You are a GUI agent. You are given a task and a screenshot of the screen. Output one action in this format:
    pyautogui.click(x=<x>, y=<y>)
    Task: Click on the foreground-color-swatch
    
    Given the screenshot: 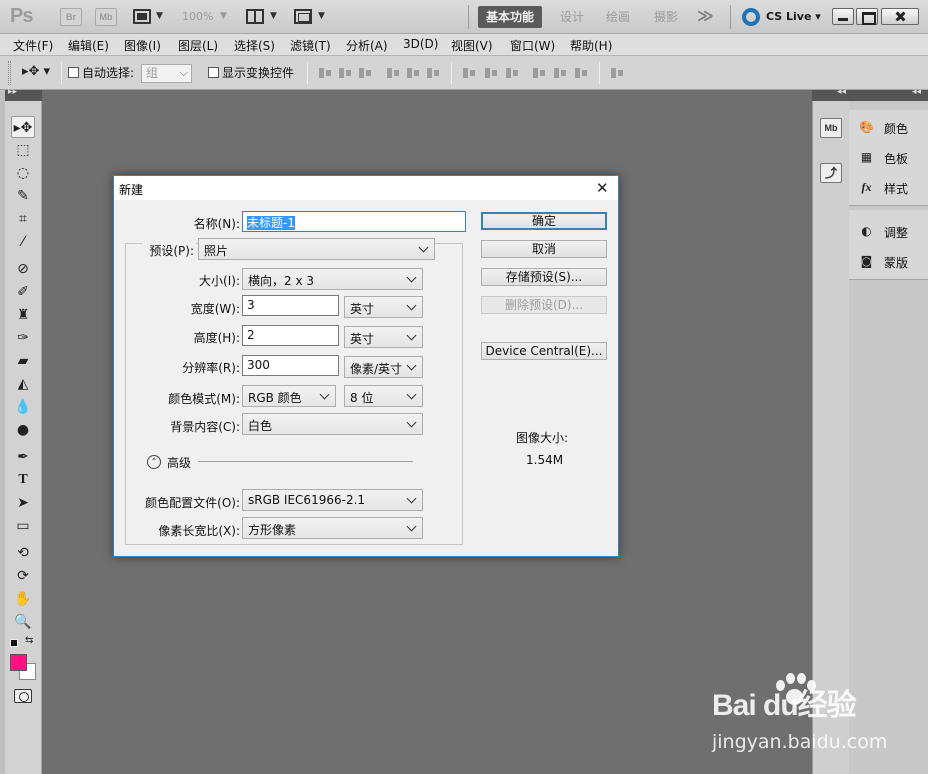 What is the action you would take?
    pyautogui.click(x=18, y=662)
    